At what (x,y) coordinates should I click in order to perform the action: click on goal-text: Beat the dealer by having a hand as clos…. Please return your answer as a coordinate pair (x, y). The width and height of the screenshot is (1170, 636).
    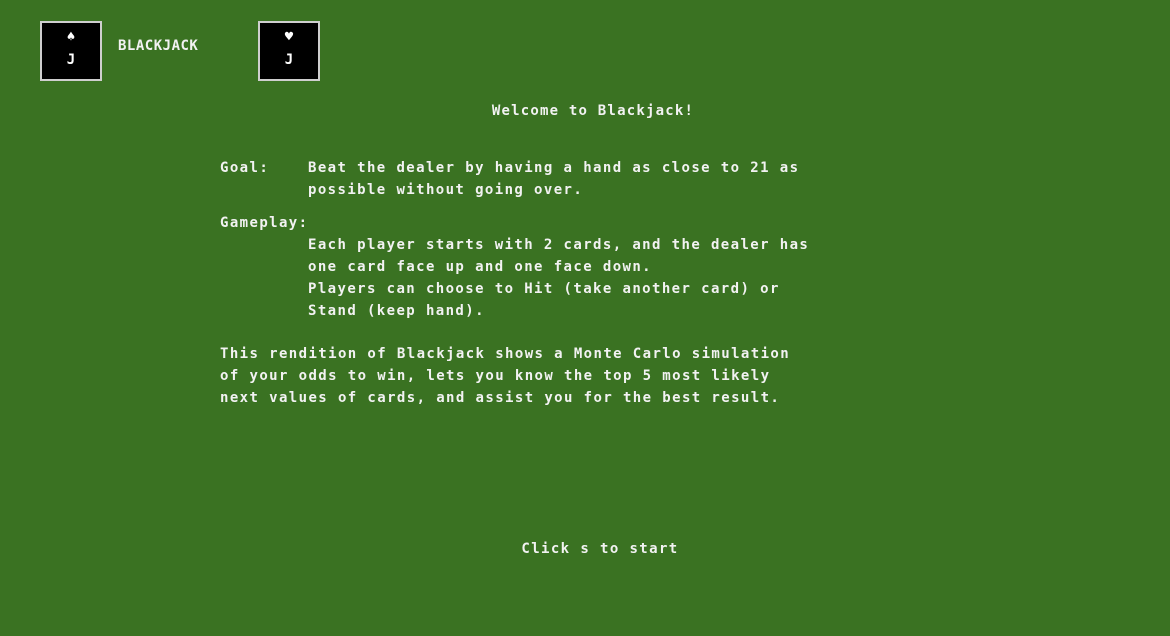
    Looking at the image, I should click on (554, 179).